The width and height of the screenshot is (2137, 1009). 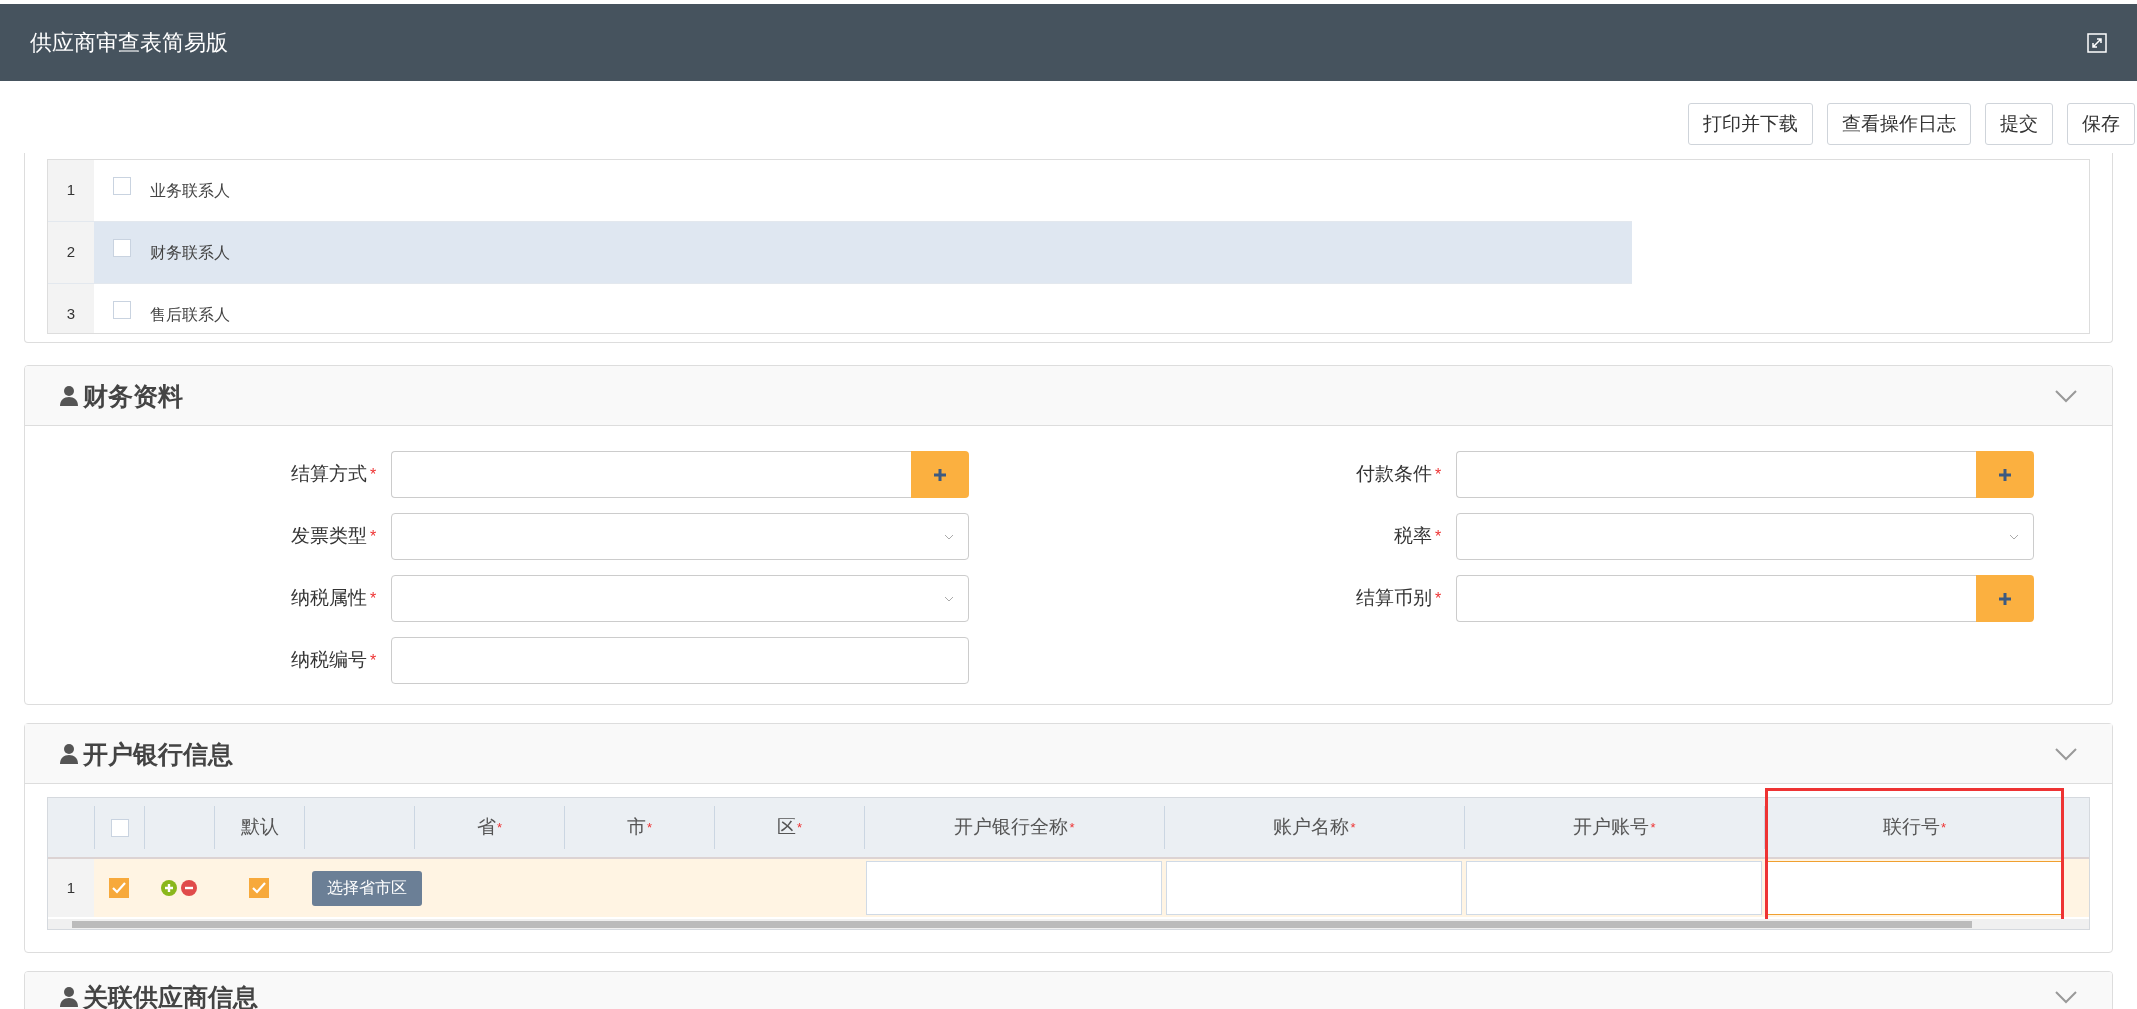 What do you see at coordinates (2097, 42) in the screenshot?
I see `maximize-icon` at bounding box center [2097, 42].